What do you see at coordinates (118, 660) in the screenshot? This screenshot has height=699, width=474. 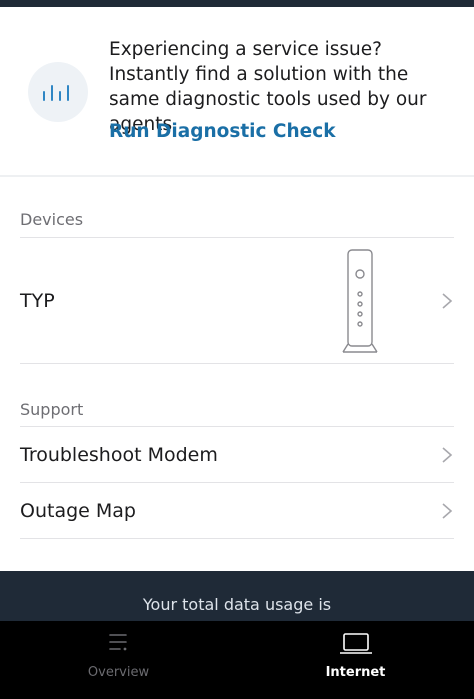 I see `tab-overview: Overview` at bounding box center [118, 660].